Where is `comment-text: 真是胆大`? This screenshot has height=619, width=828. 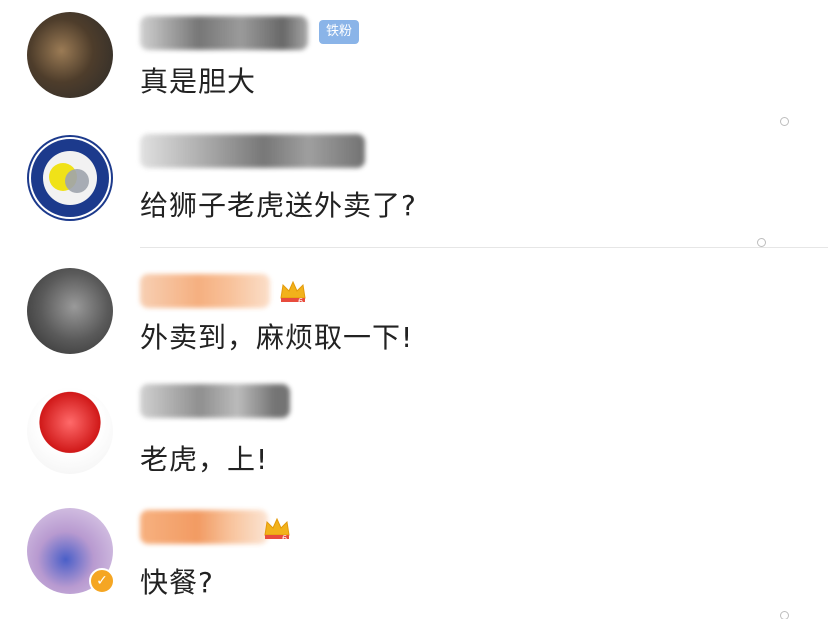
comment-text: 真是胆大 is located at coordinates (198, 81).